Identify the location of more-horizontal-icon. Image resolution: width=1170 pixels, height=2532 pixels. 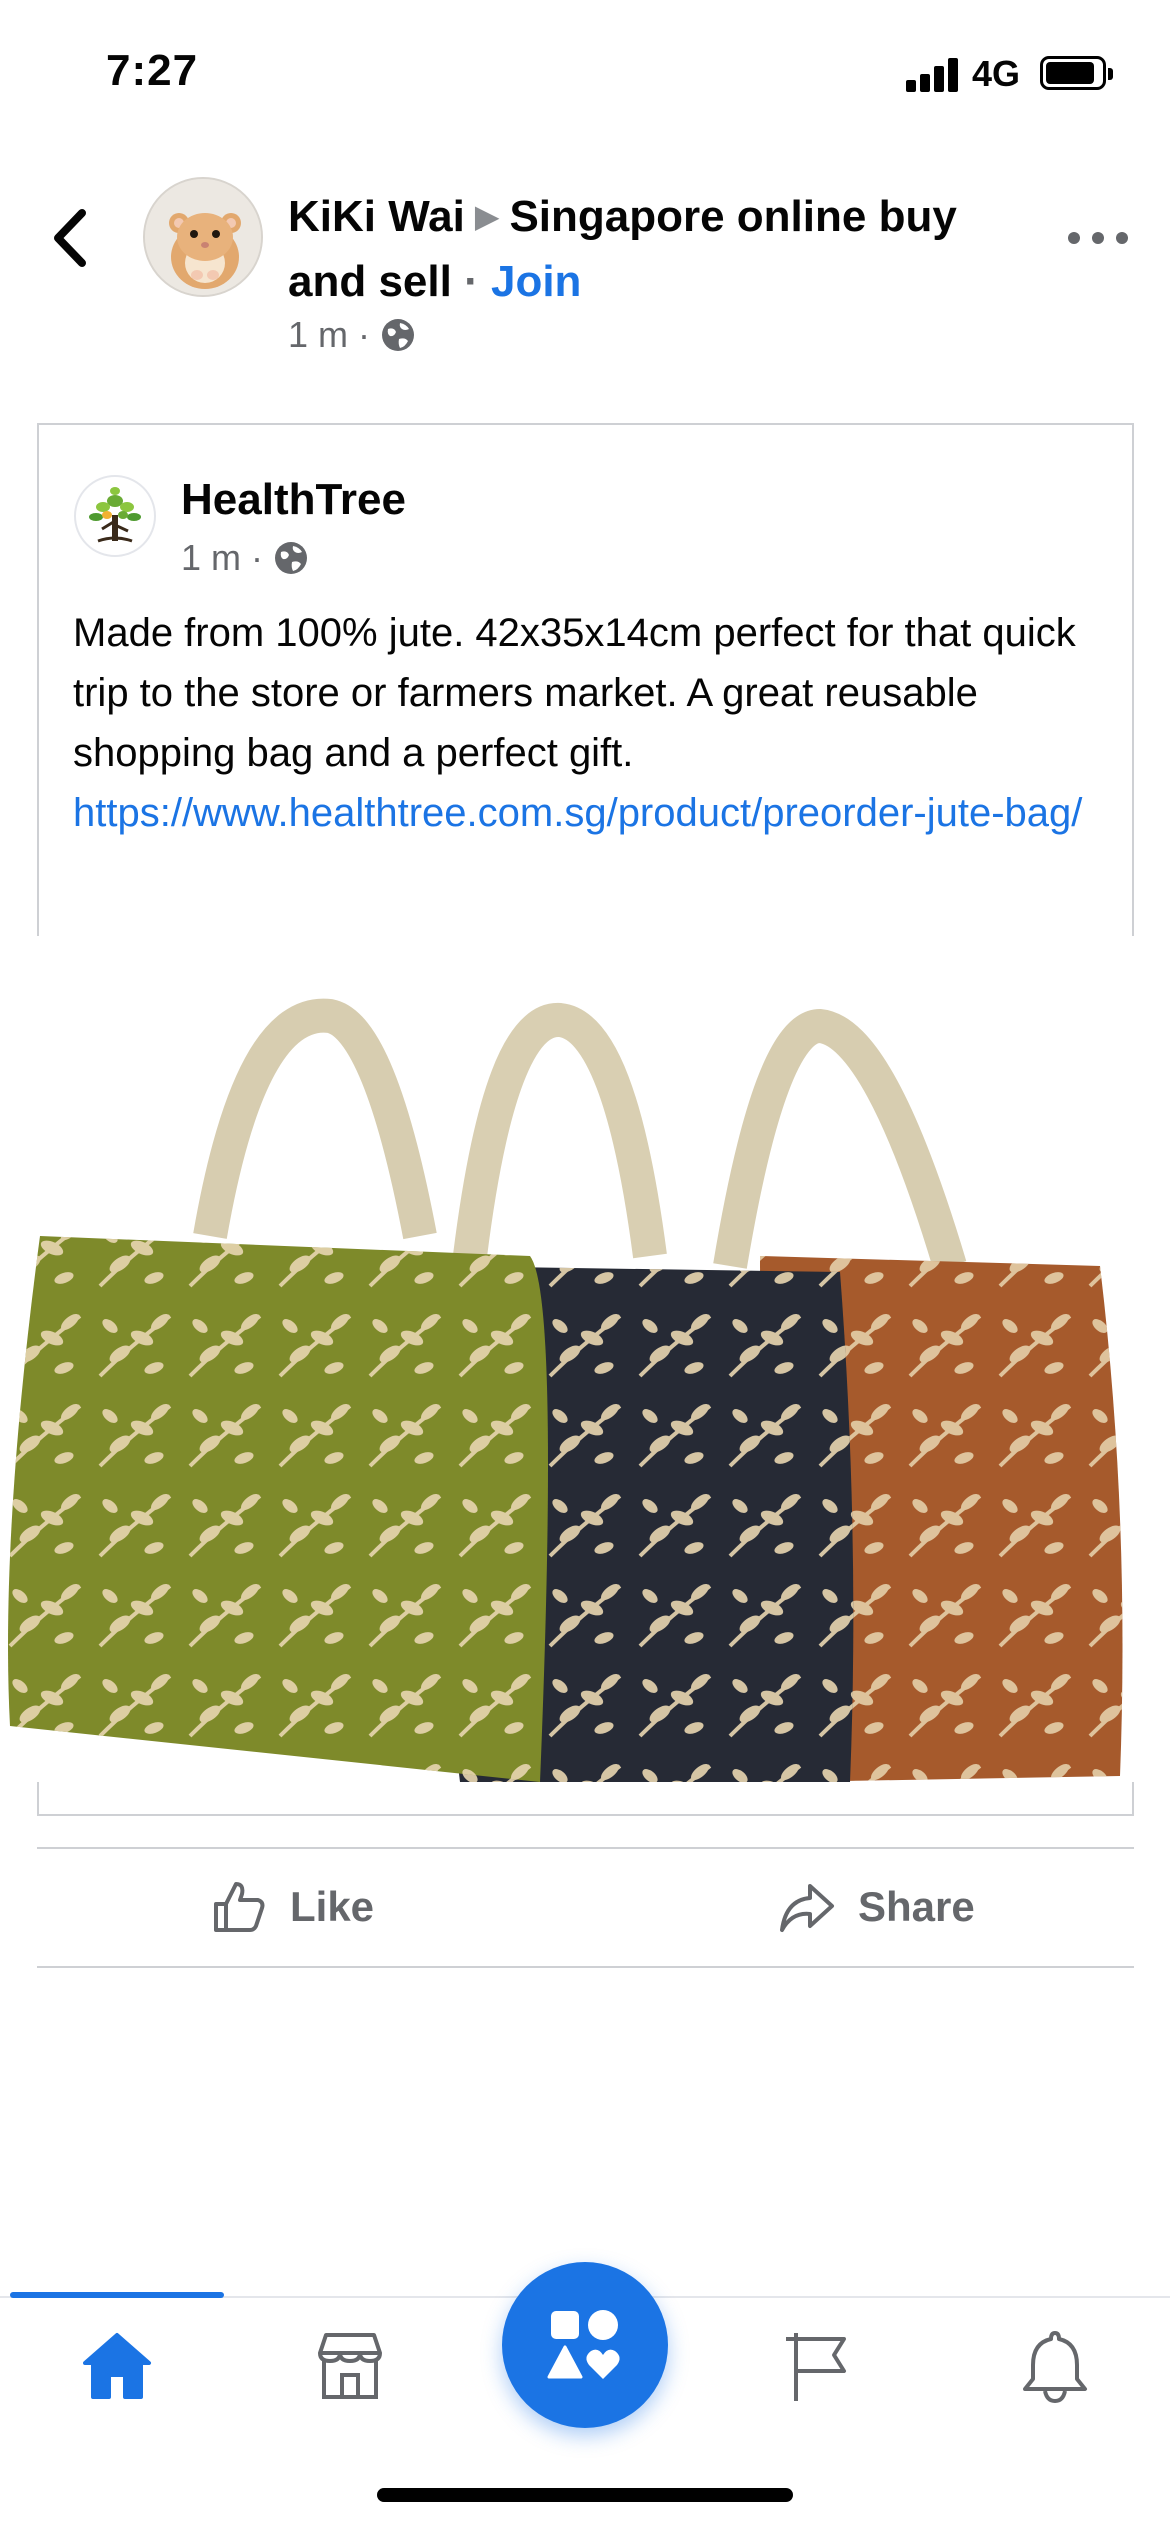
(1074, 238).